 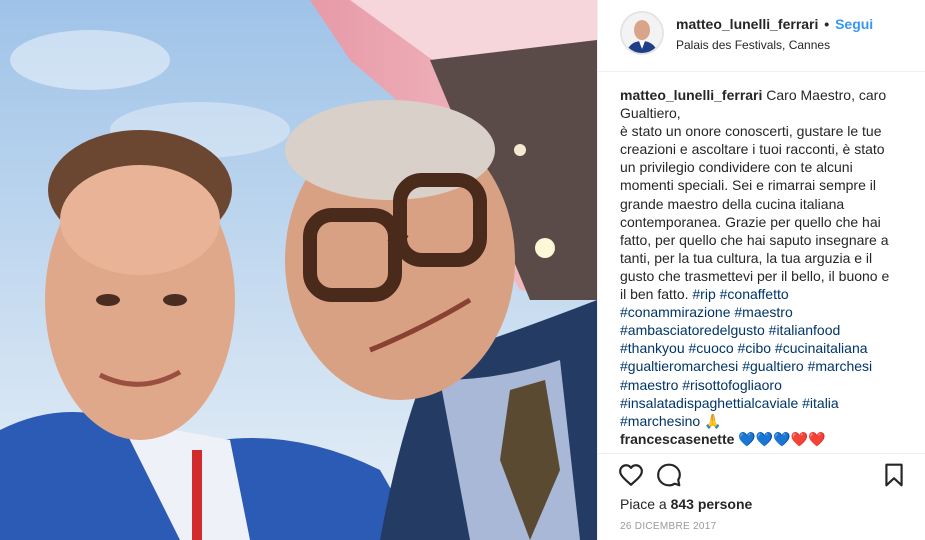 What do you see at coordinates (675, 312) in the screenshot?
I see `hashtag-link: #conammirazione` at bounding box center [675, 312].